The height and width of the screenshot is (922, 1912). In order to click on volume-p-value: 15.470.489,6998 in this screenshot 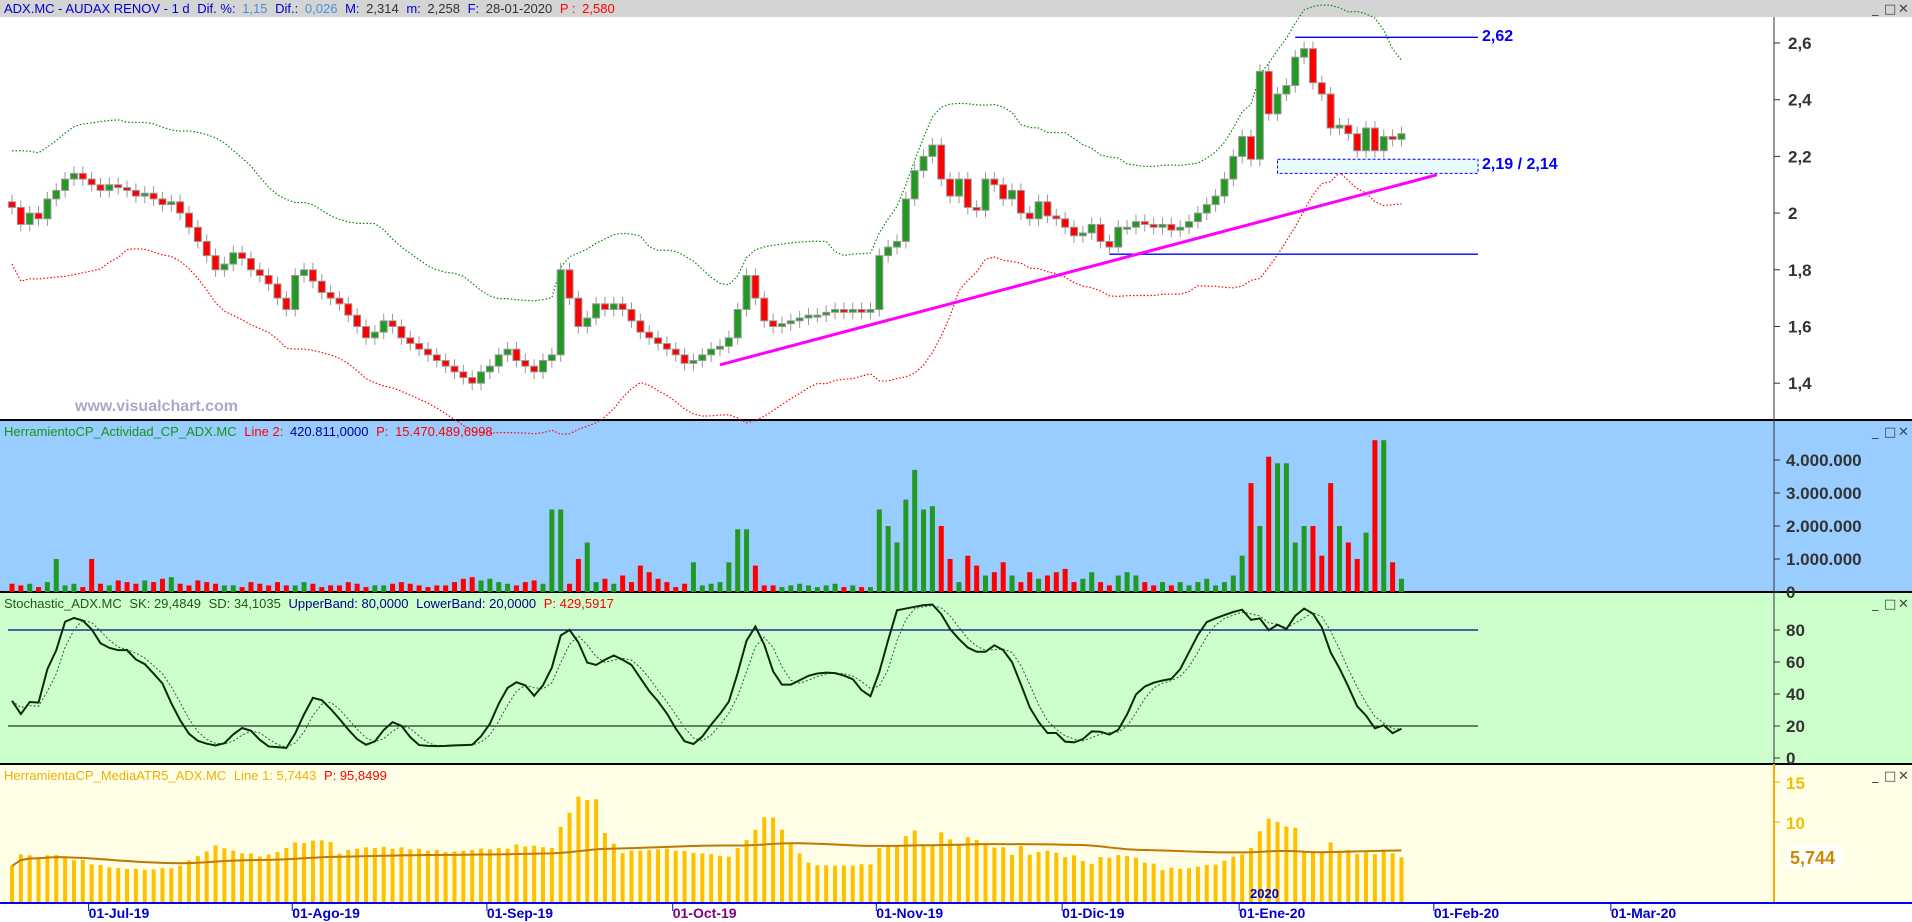, I will do `click(444, 431)`.